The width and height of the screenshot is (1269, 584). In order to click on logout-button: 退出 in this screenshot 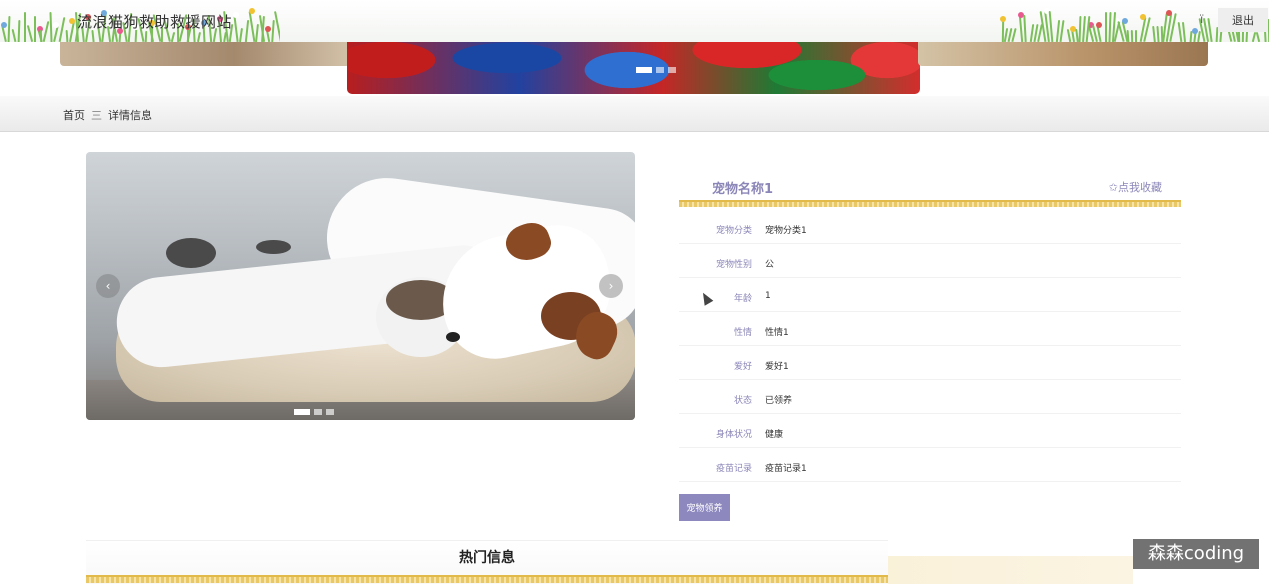, I will do `click(1243, 20)`.